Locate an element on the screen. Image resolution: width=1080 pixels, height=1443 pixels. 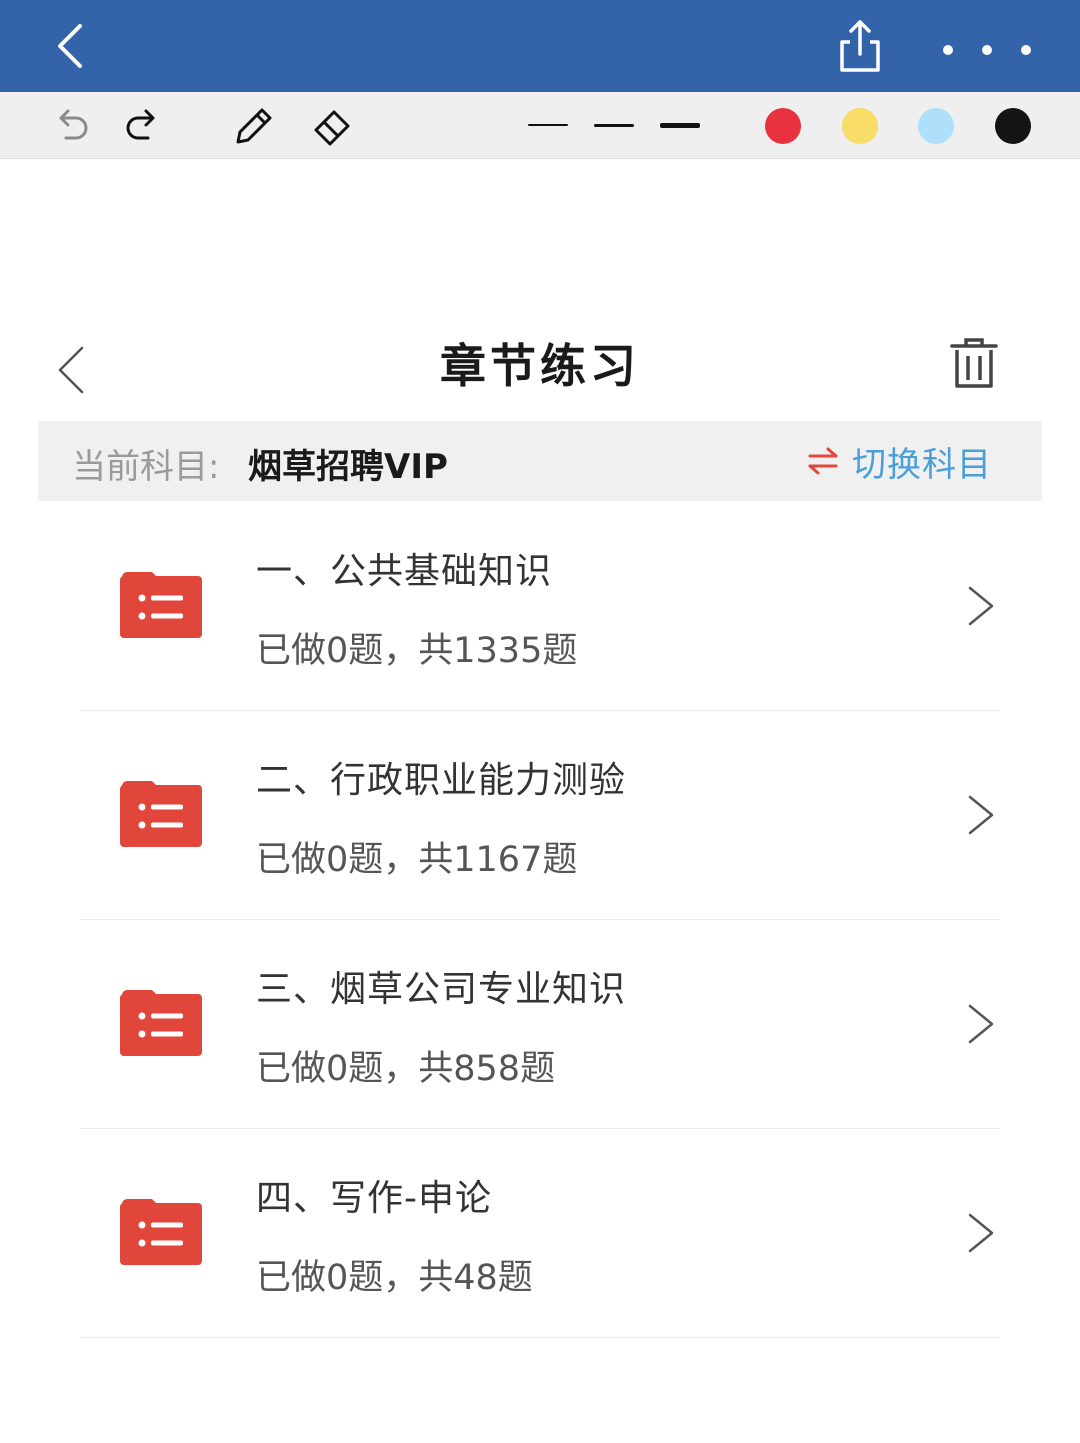
top-navigation-bar is located at coordinates (540, 46).